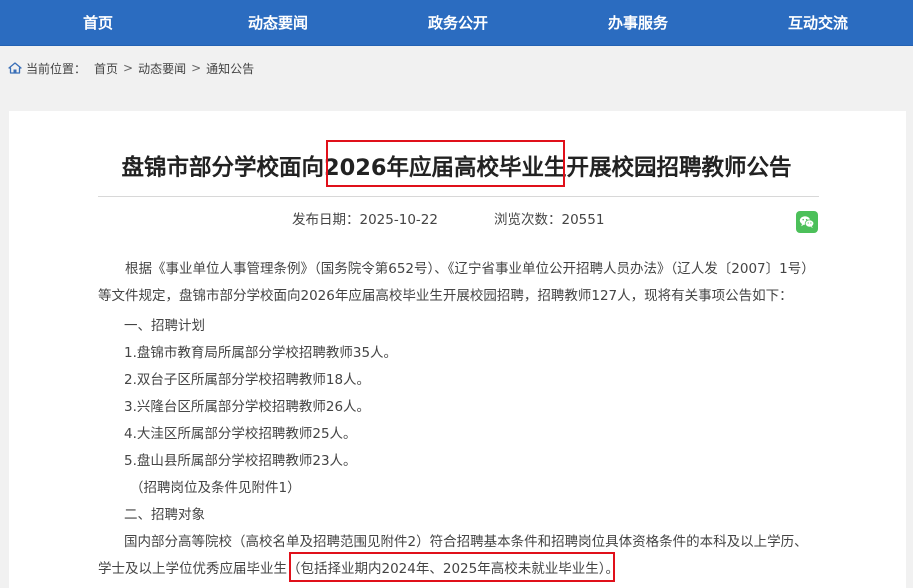  What do you see at coordinates (583, 220) in the screenshot?
I see `view-count-value: 20551` at bounding box center [583, 220].